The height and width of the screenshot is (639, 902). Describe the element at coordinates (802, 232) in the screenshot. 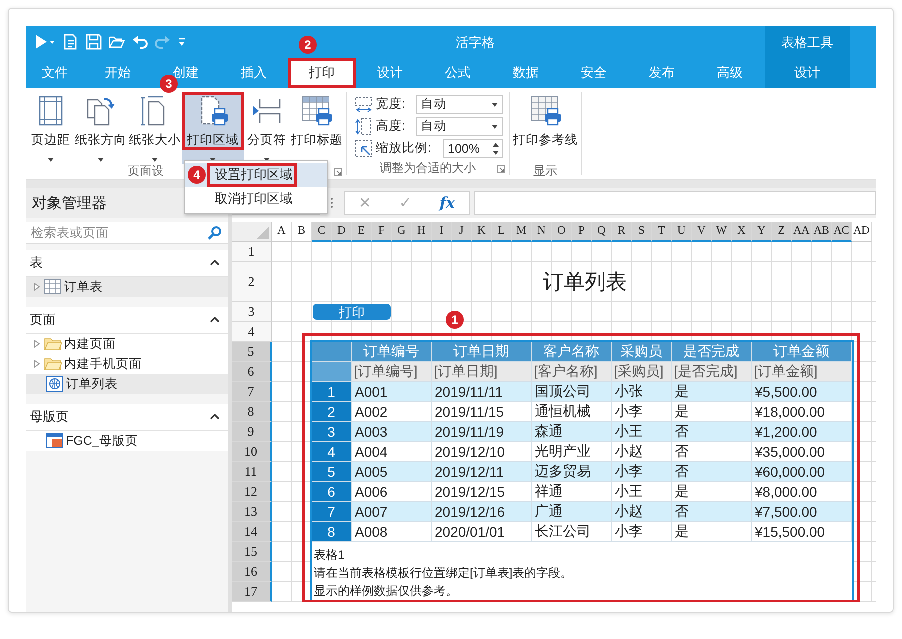

I see `column-header: AA` at that location.